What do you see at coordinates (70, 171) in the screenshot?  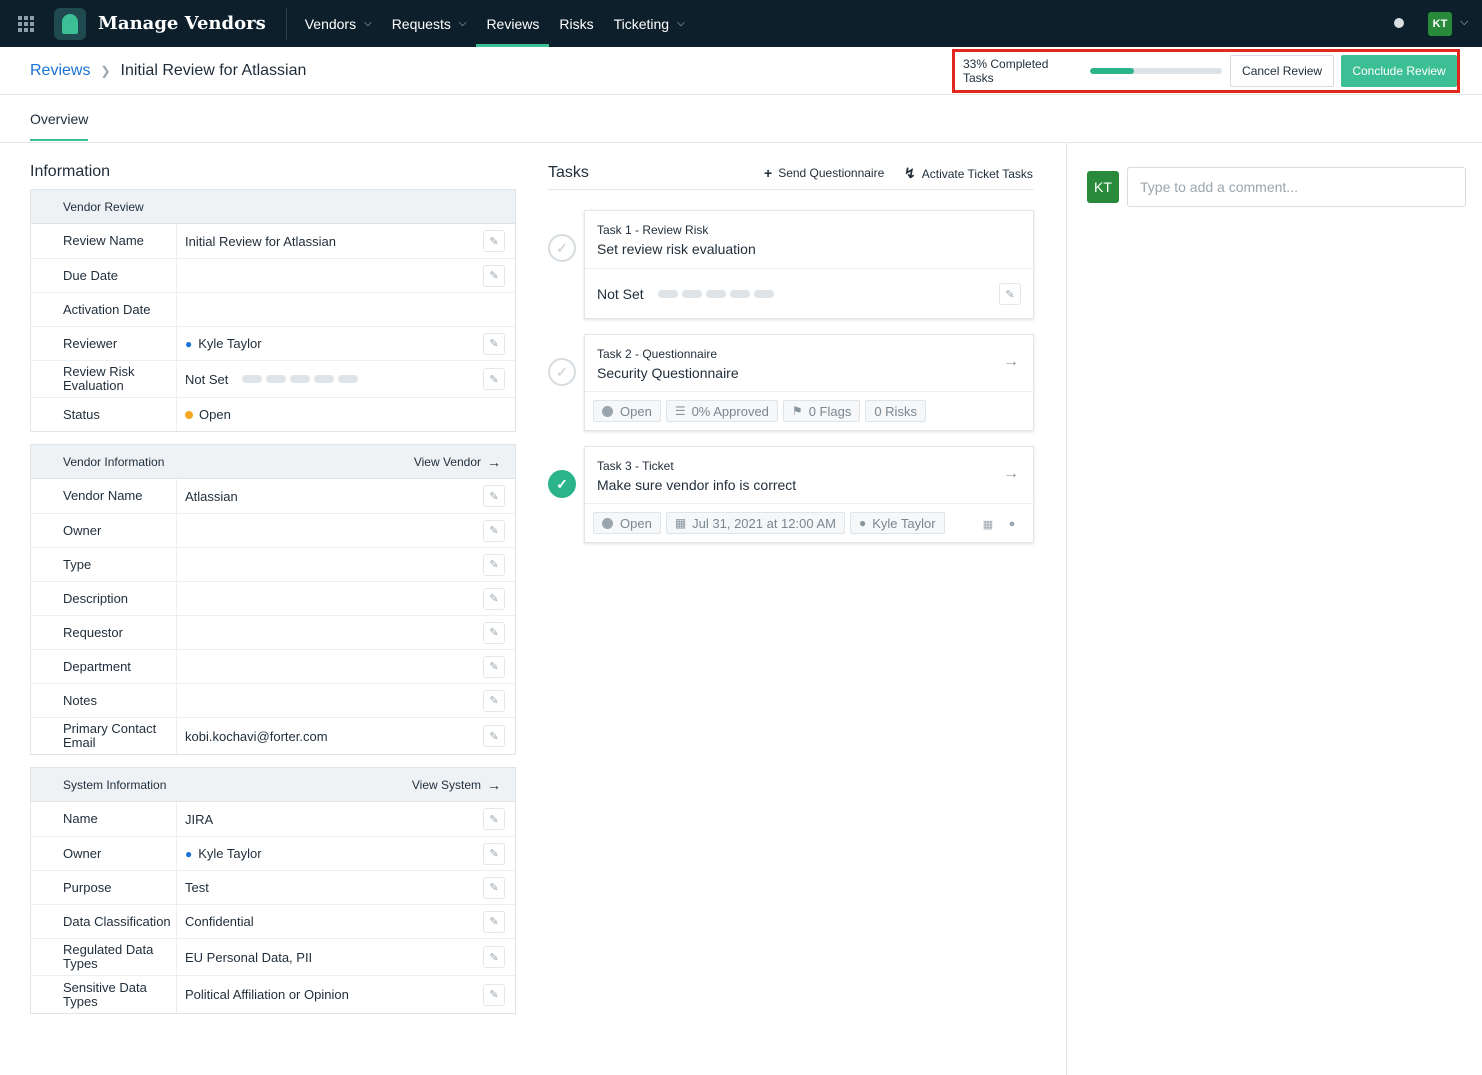 I see `information-title: Information` at bounding box center [70, 171].